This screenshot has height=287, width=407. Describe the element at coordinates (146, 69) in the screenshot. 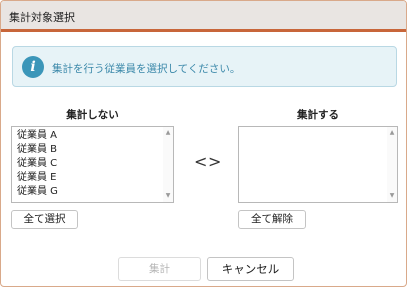

I see `info-message: 集計を行う従業員を選択してください。` at that location.